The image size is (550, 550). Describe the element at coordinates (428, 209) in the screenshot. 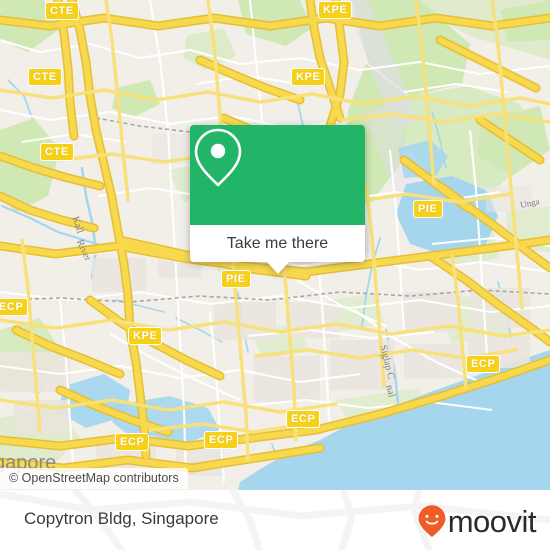

I see `highway-shield-pie-1: PIE` at that location.